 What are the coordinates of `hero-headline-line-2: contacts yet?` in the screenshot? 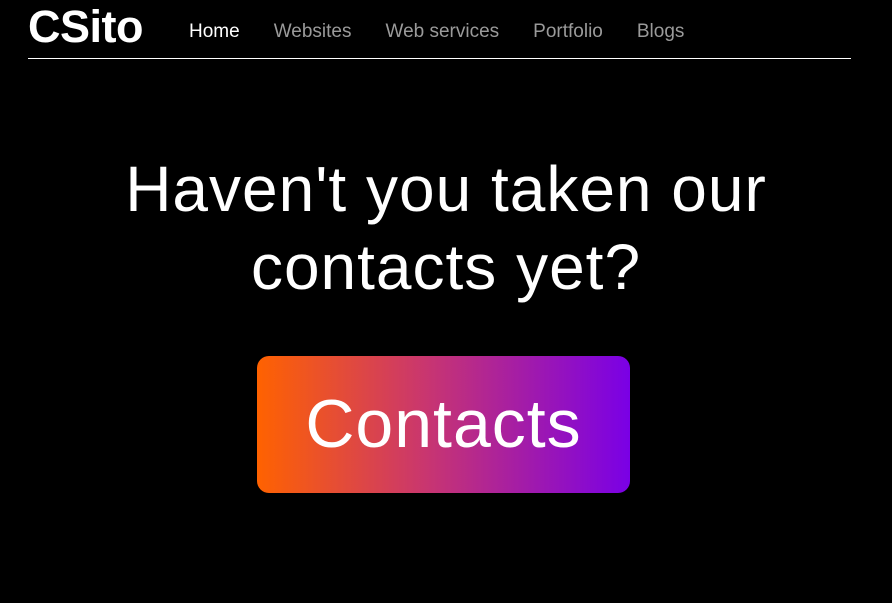 It's located at (446, 267).